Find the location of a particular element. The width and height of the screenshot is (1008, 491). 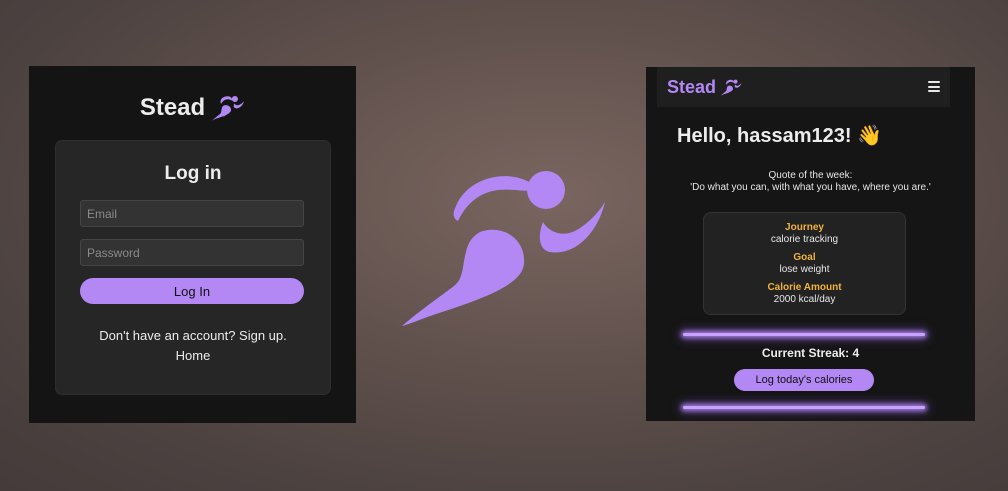

navbar-brand-logo: Stead is located at coordinates (704, 87).